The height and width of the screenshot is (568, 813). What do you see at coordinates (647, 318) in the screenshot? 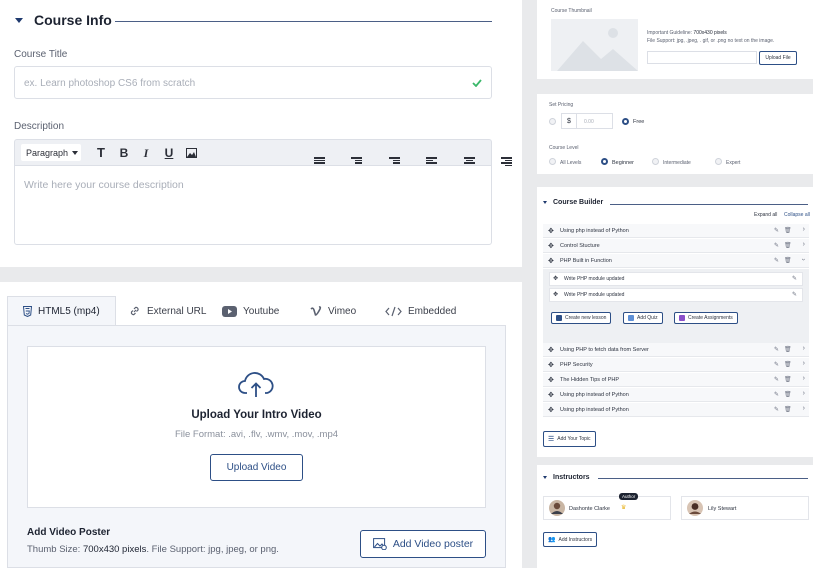
I see `add-quiz-label: Add Quiz` at bounding box center [647, 318].